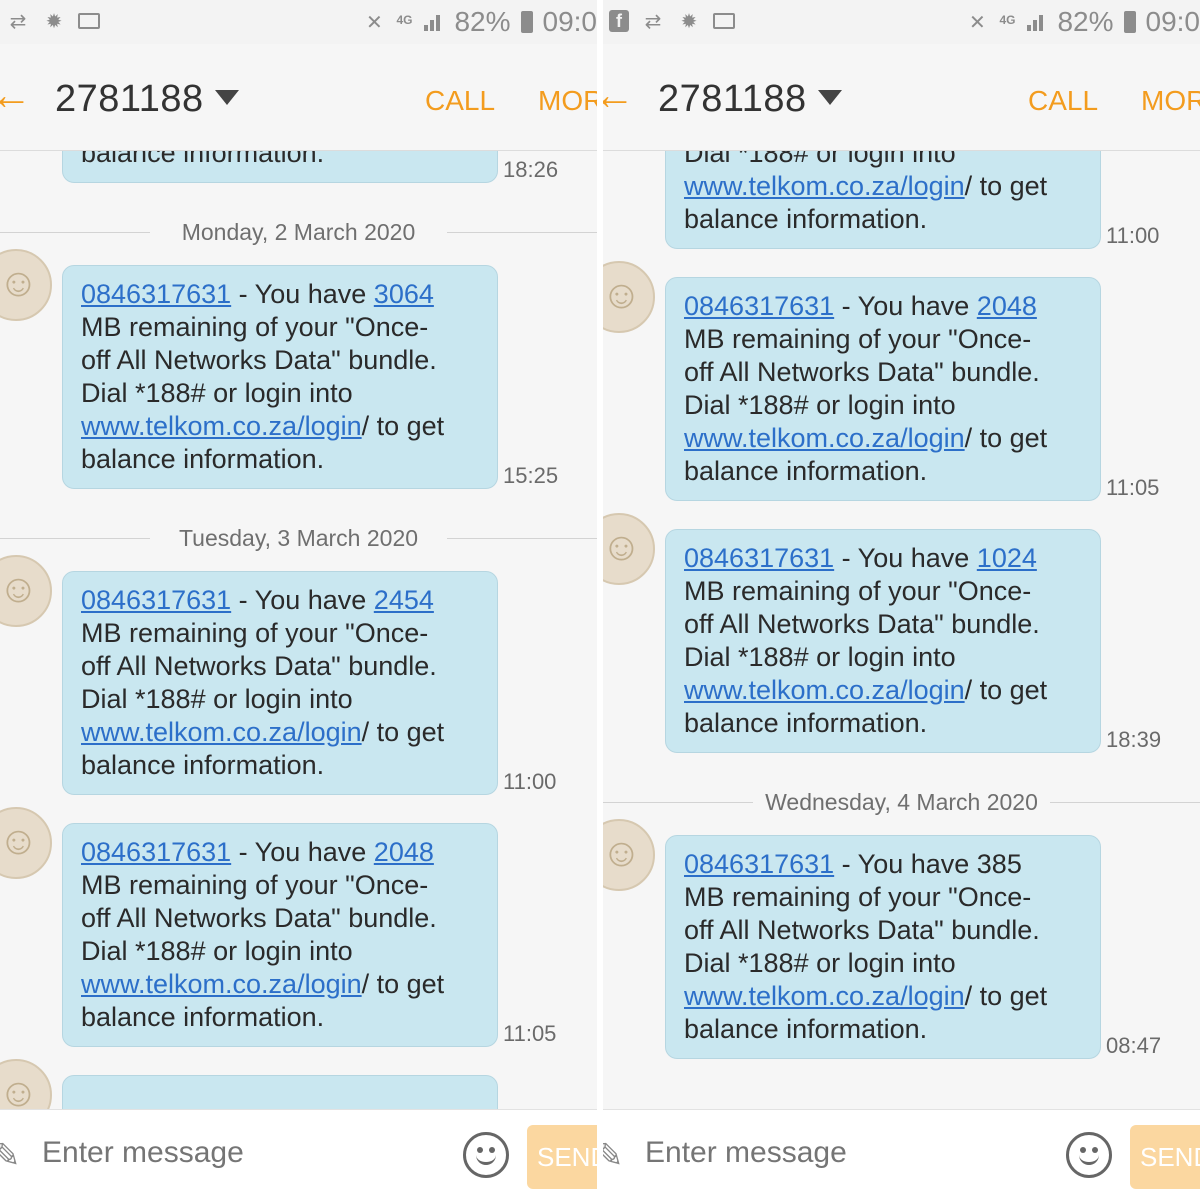 This screenshot has height=1200, width=1200. I want to click on message-composer: ✎ SEND, so click(298, 1154).